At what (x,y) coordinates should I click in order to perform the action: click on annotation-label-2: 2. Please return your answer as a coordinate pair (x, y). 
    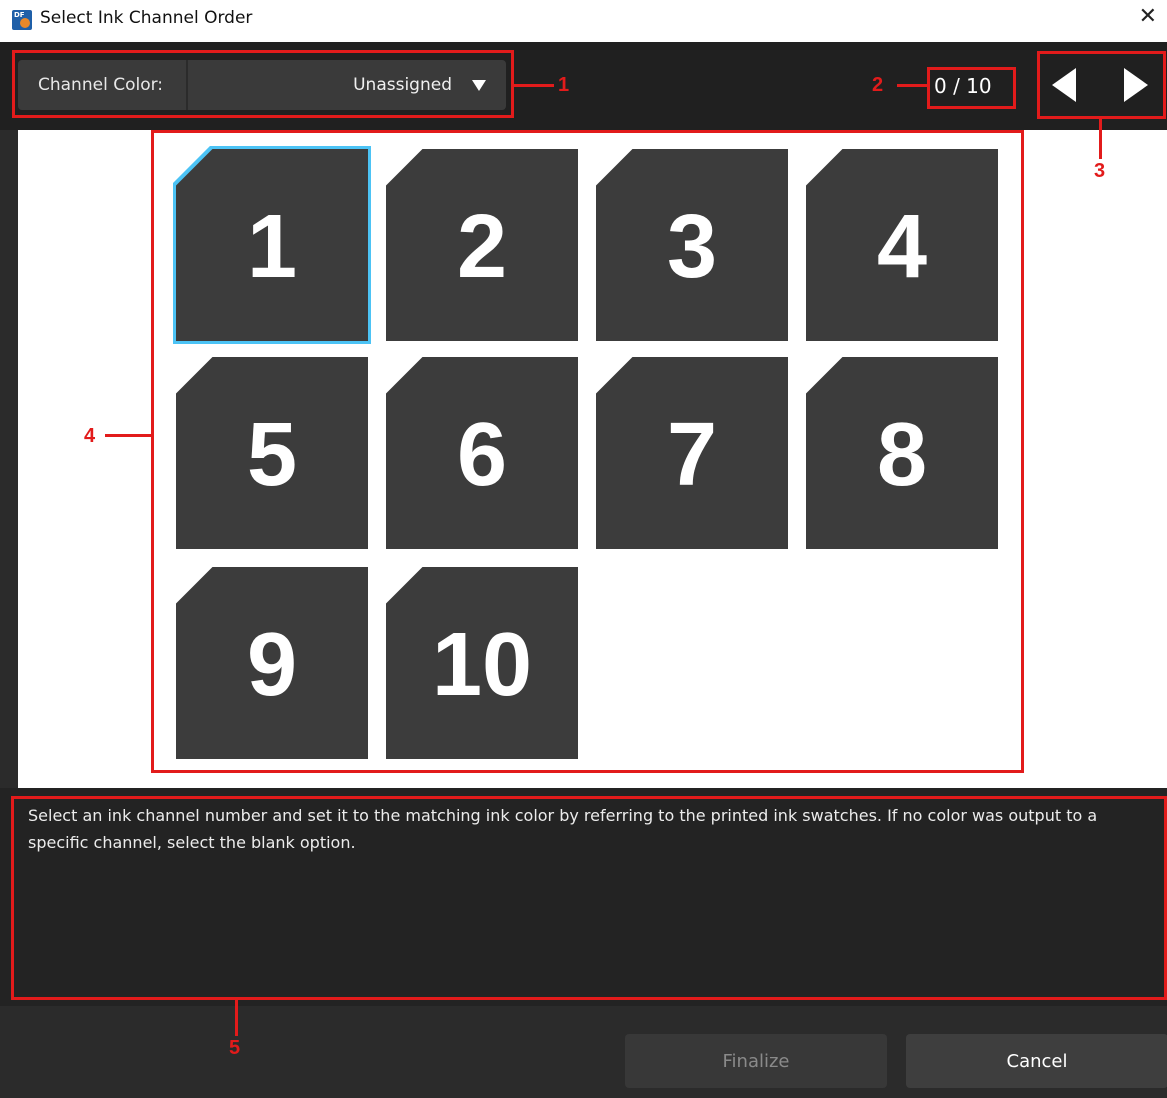
    Looking at the image, I should click on (878, 85).